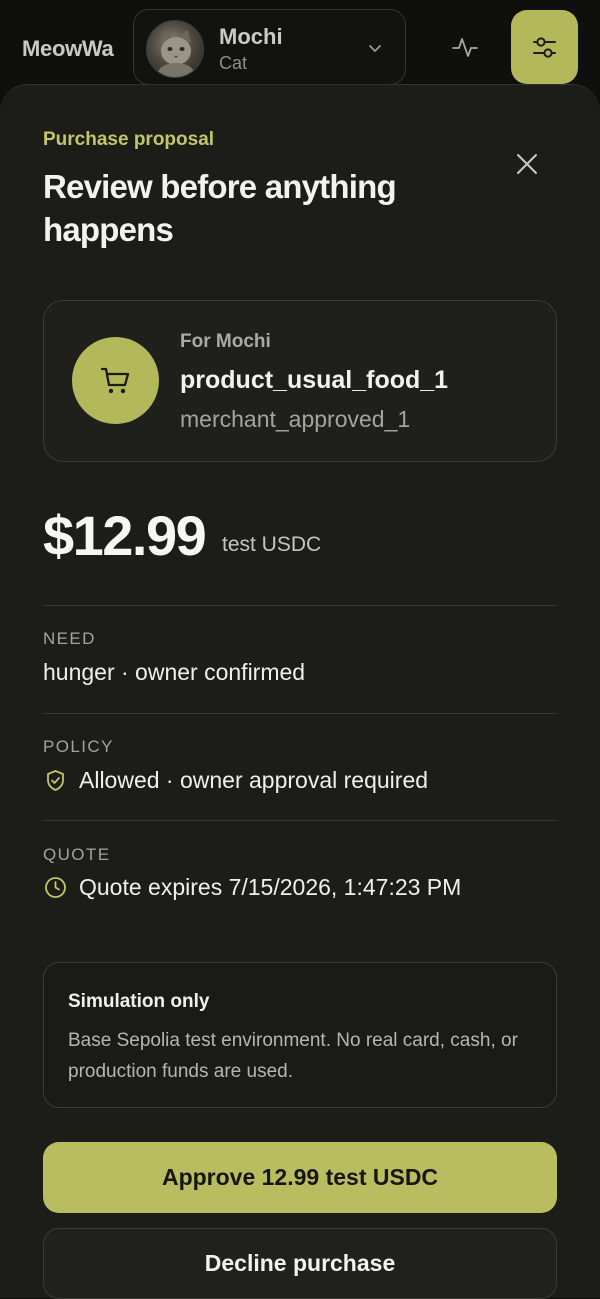 The width and height of the screenshot is (600, 1299). I want to click on top-bar: MeowWa Mochi Cat, so click(300, 48).